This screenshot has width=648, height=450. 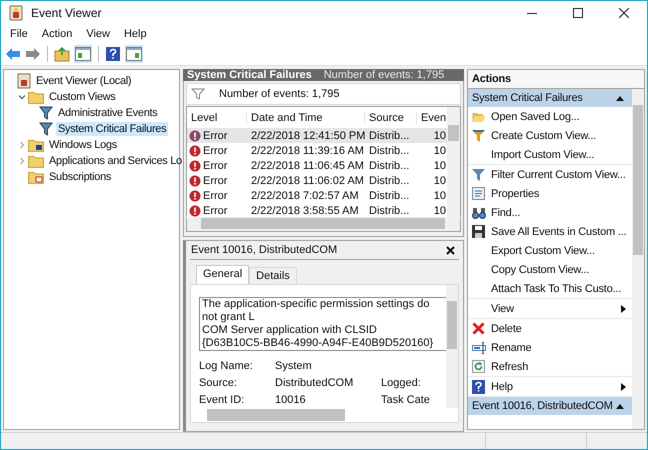 What do you see at coordinates (391, 118) in the screenshot?
I see `column-header: Source` at bounding box center [391, 118].